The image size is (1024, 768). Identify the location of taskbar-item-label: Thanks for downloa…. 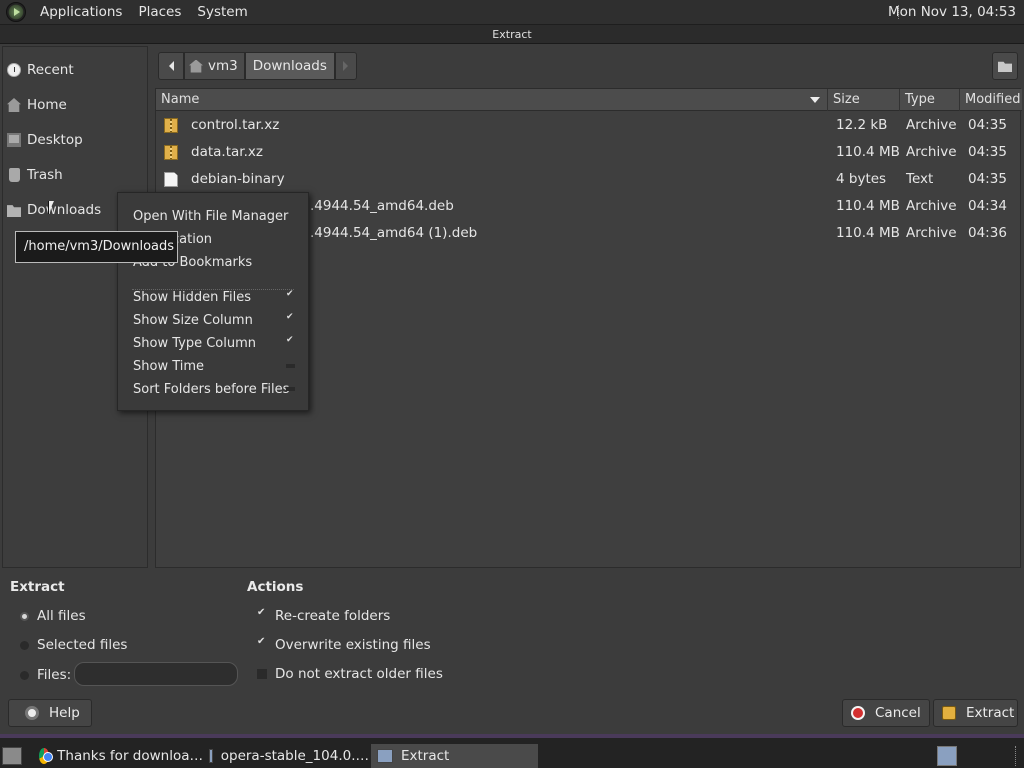
(130, 756).